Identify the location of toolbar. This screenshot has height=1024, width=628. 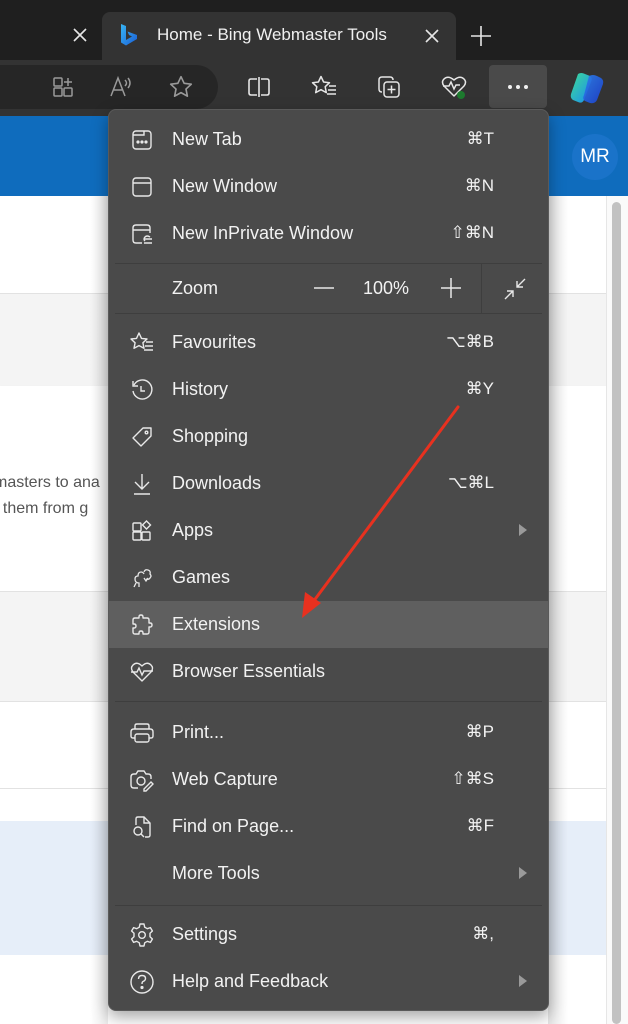
(314, 88).